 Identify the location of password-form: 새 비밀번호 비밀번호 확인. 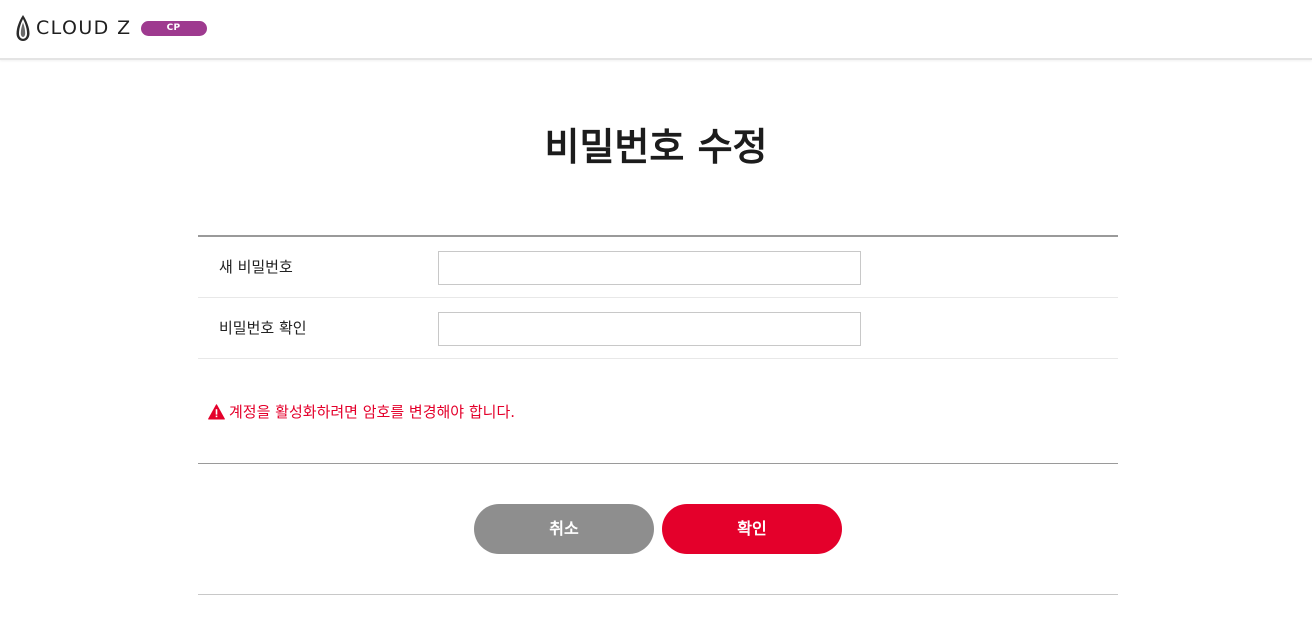
(658, 297).